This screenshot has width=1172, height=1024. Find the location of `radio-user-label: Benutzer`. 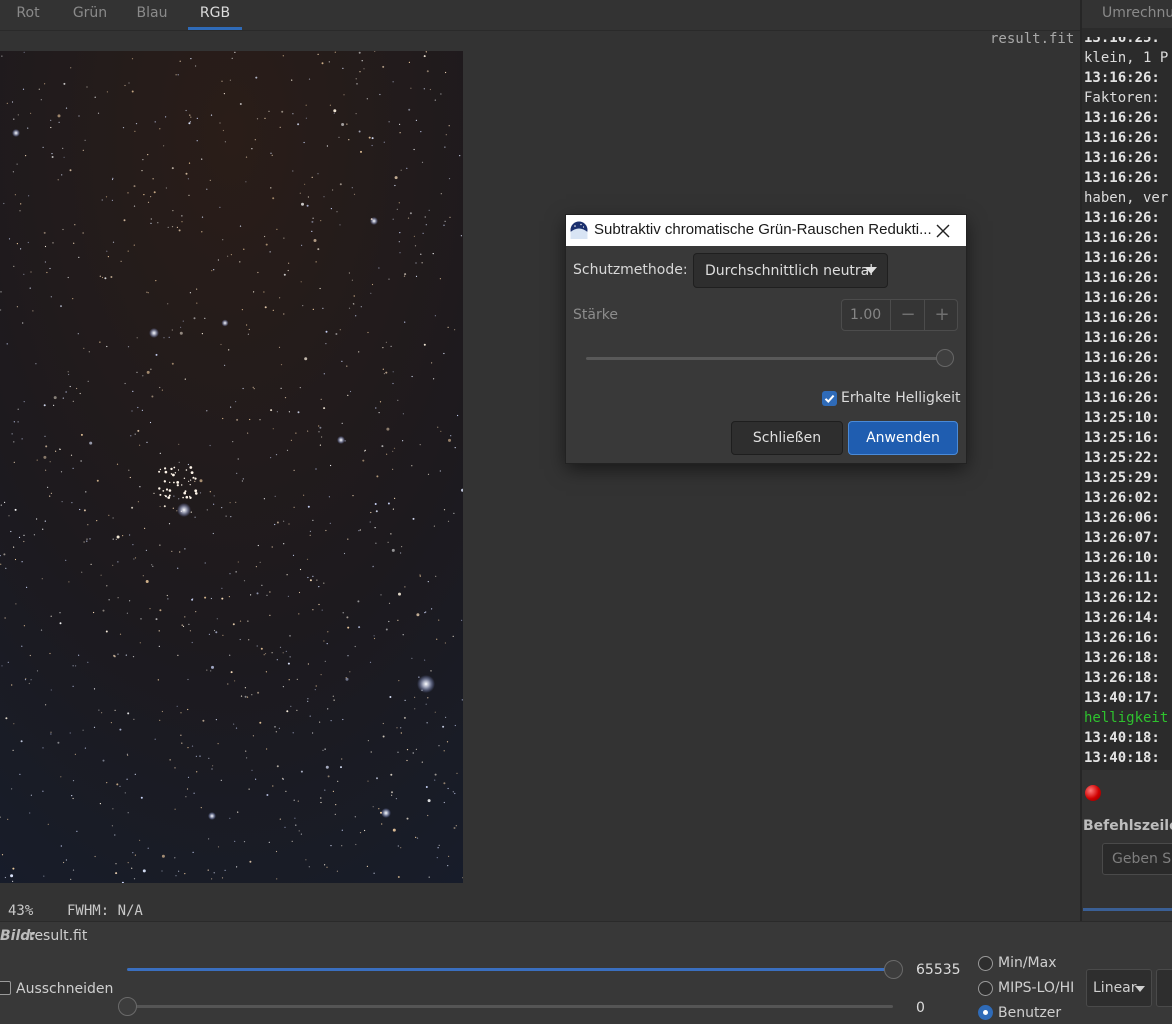

radio-user-label: Benutzer is located at coordinates (1029, 1013).